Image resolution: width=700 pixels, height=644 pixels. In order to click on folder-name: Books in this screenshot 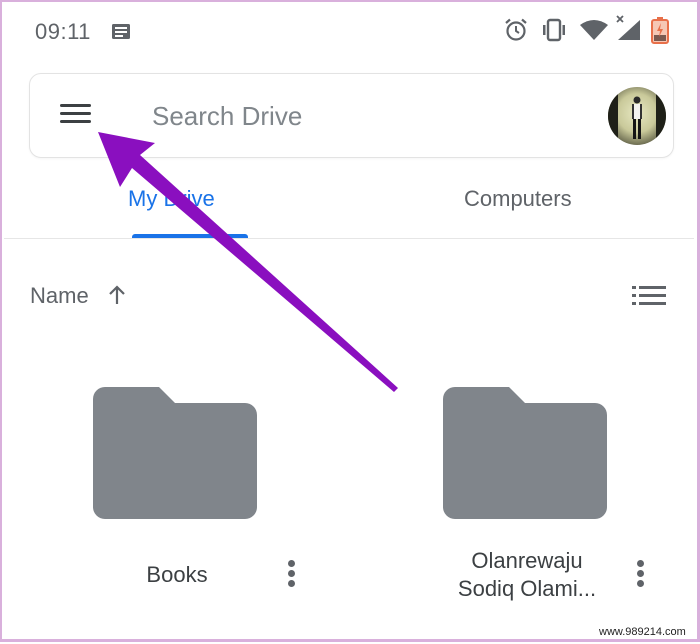, I will do `click(177, 575)`.